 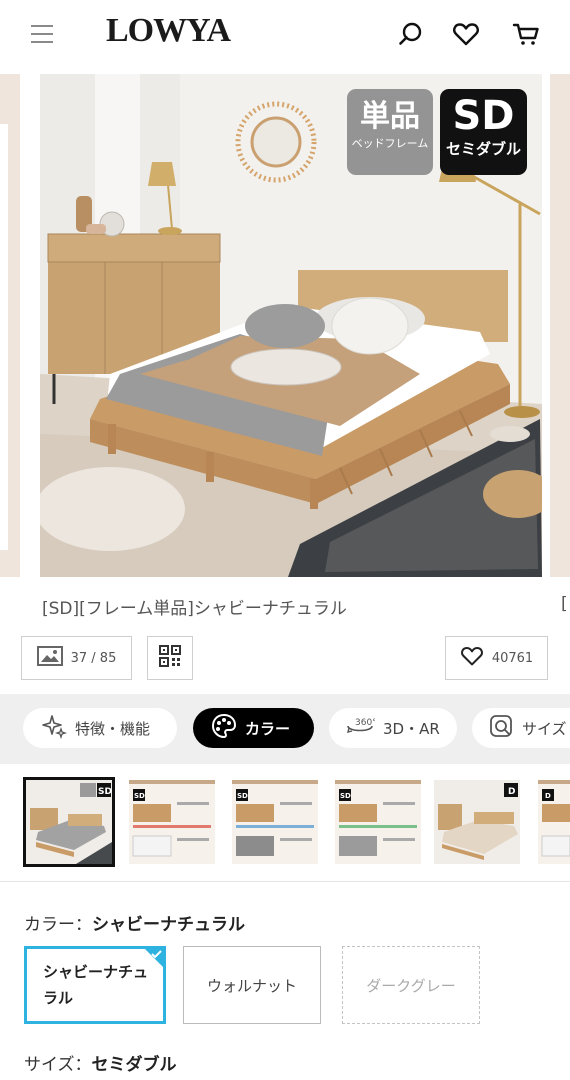 I want to click on color-option-dark-gray: ダークグレー, so click(x=411, y=985).